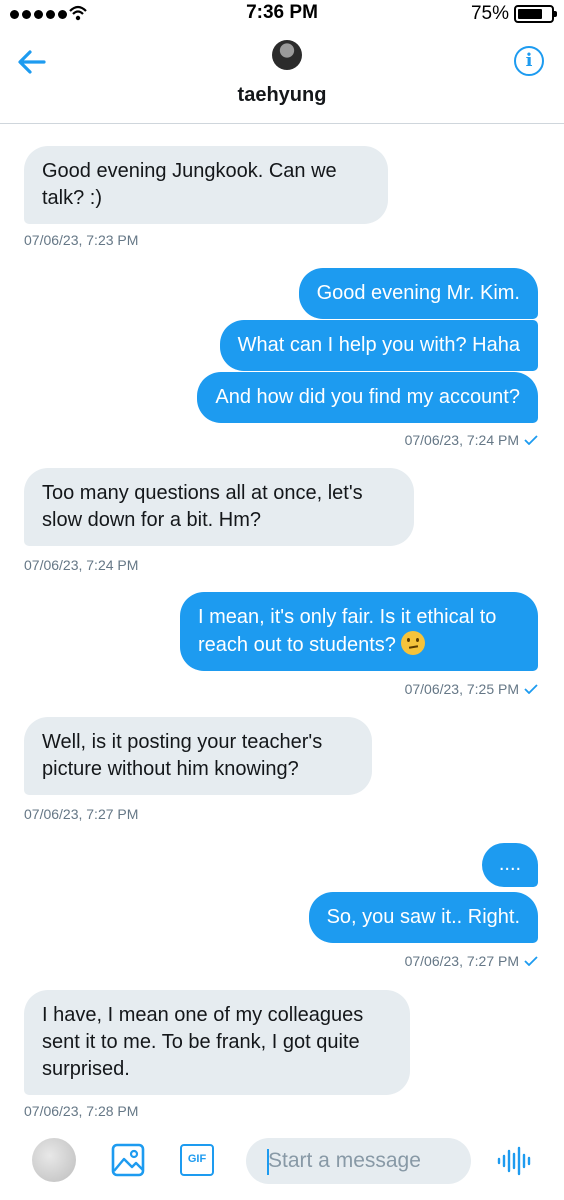  Describe the element at coordinates (358, 1161) in the screenshot. I see `message-input` at that location.